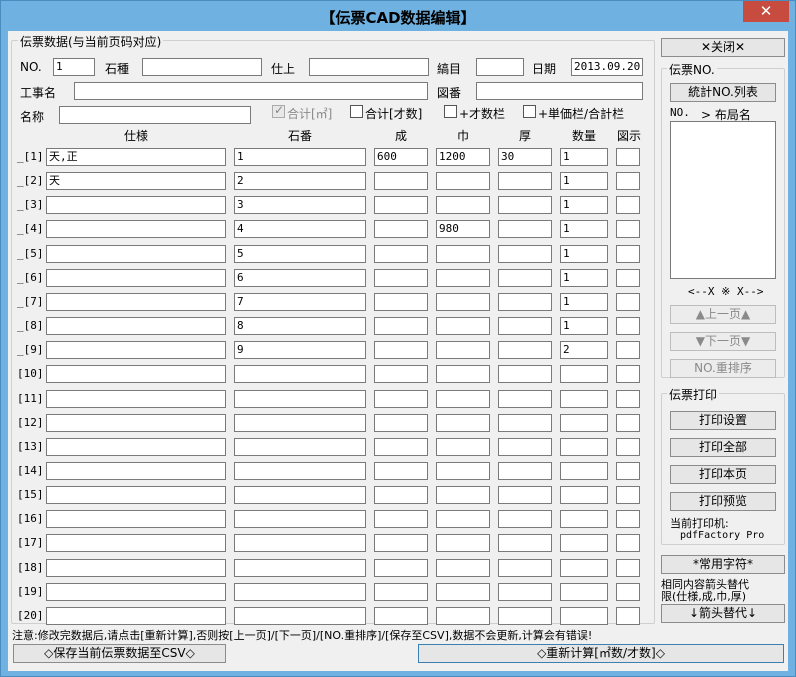  I want to click on print-all-button: 打印全部, so click(723, 447).